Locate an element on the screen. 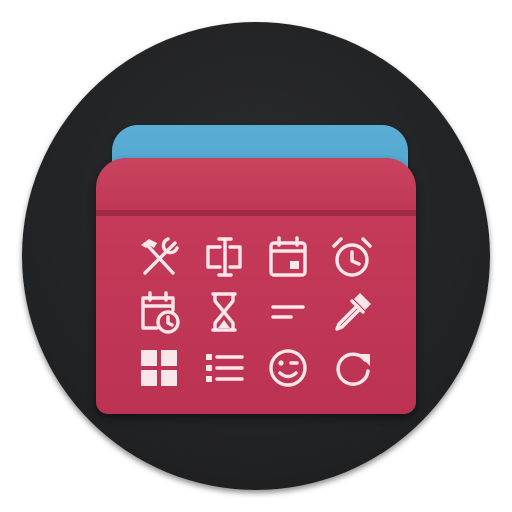  calendar-clock-icon is located at coordinates (159, 312).